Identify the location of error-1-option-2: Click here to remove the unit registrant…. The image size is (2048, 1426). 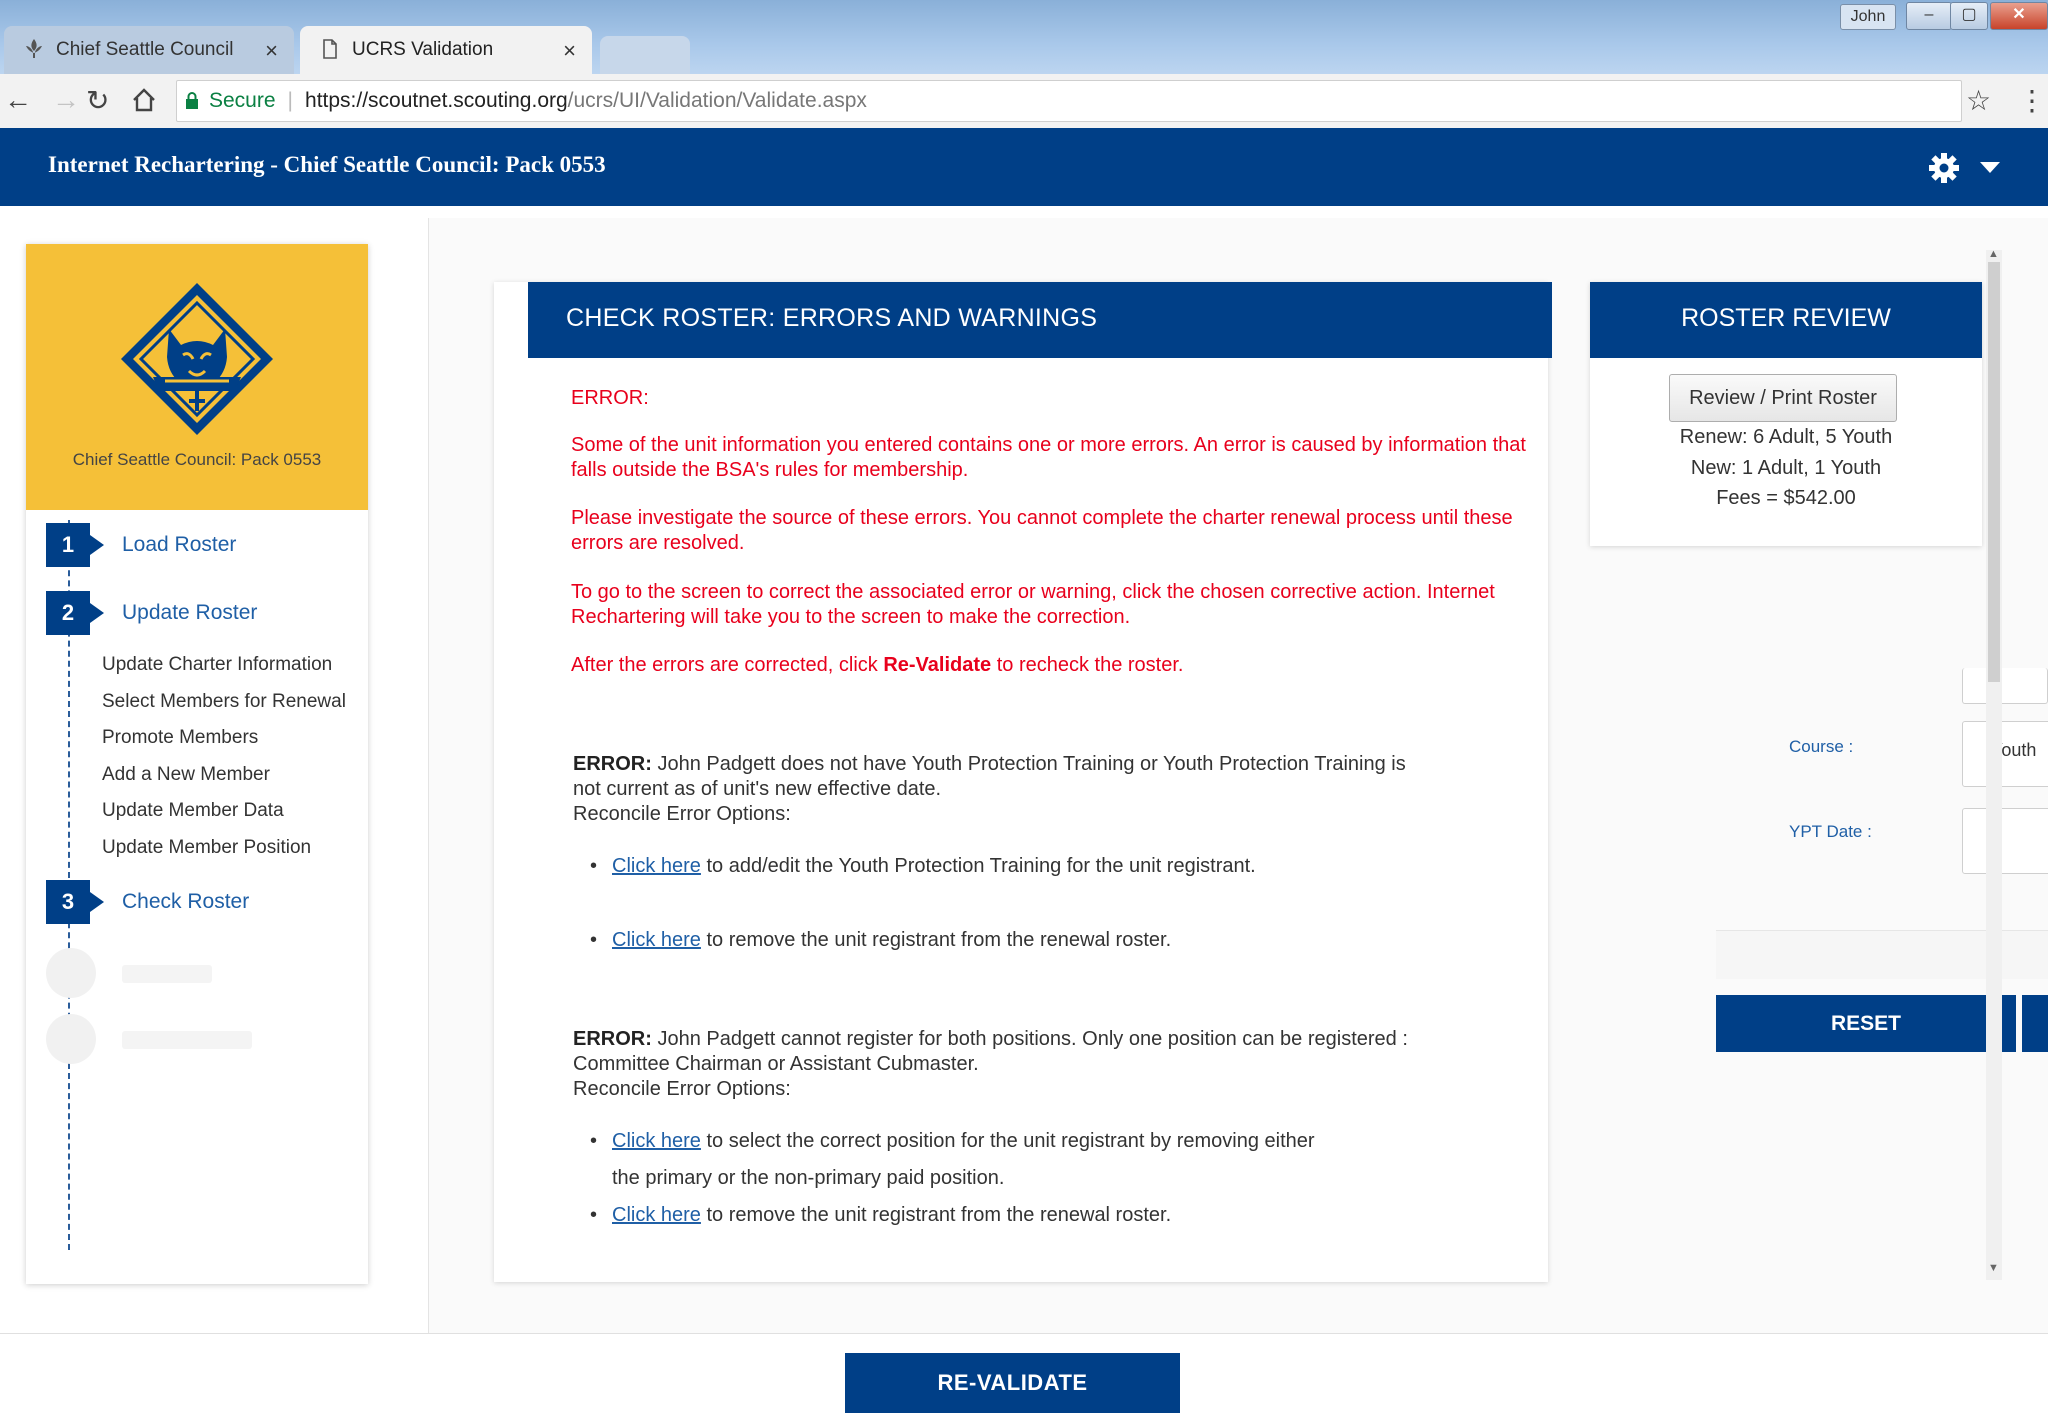
(961, 940).